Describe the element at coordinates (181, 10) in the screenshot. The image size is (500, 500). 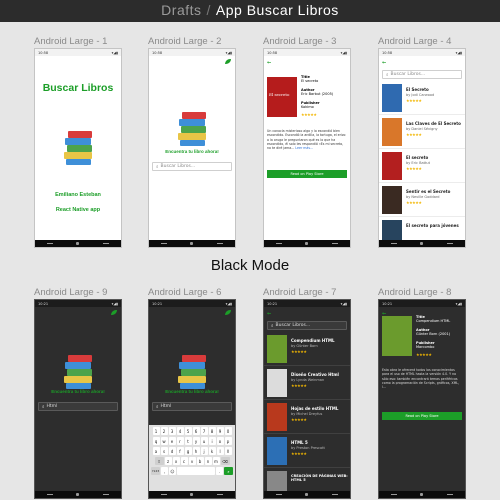
I see `breadcrumb-drafts: Drafts` at that location.